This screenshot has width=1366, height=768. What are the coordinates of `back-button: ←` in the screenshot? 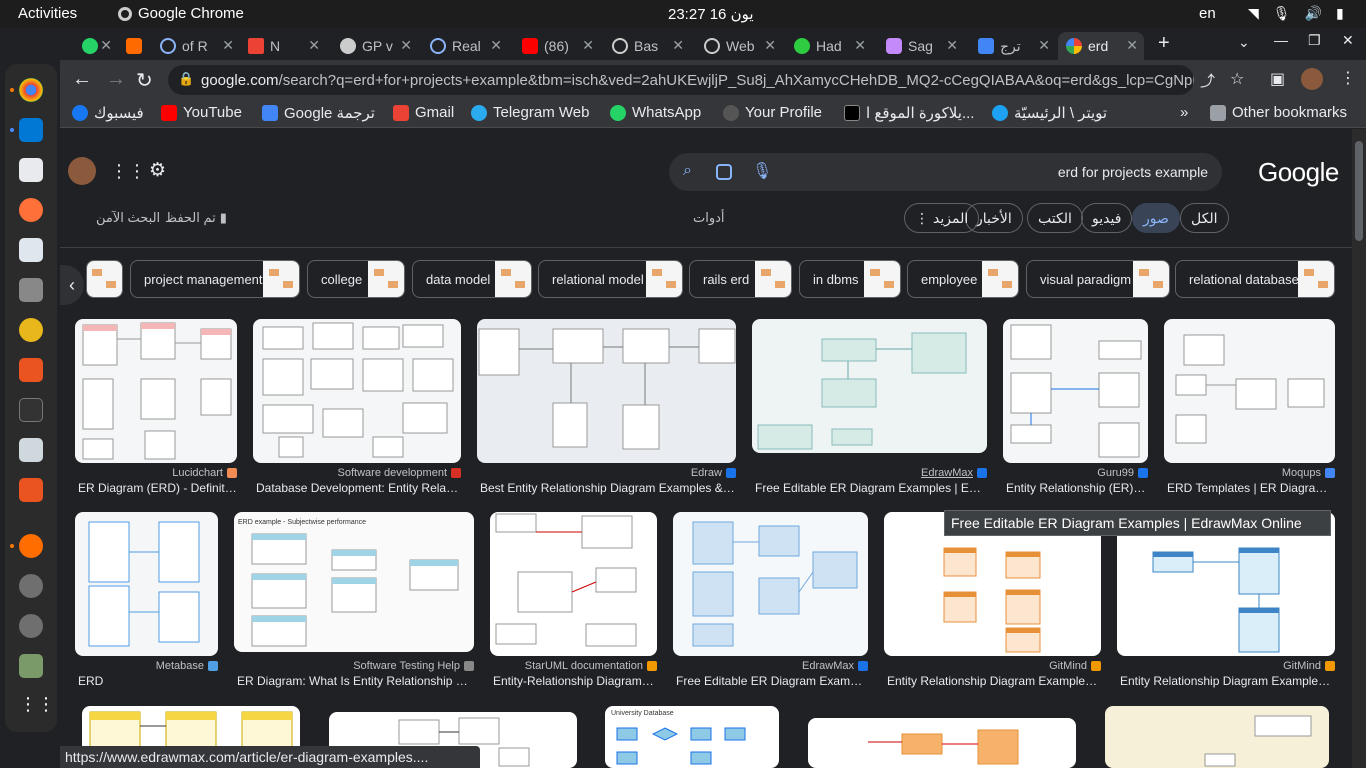 It's located at (82, 79).